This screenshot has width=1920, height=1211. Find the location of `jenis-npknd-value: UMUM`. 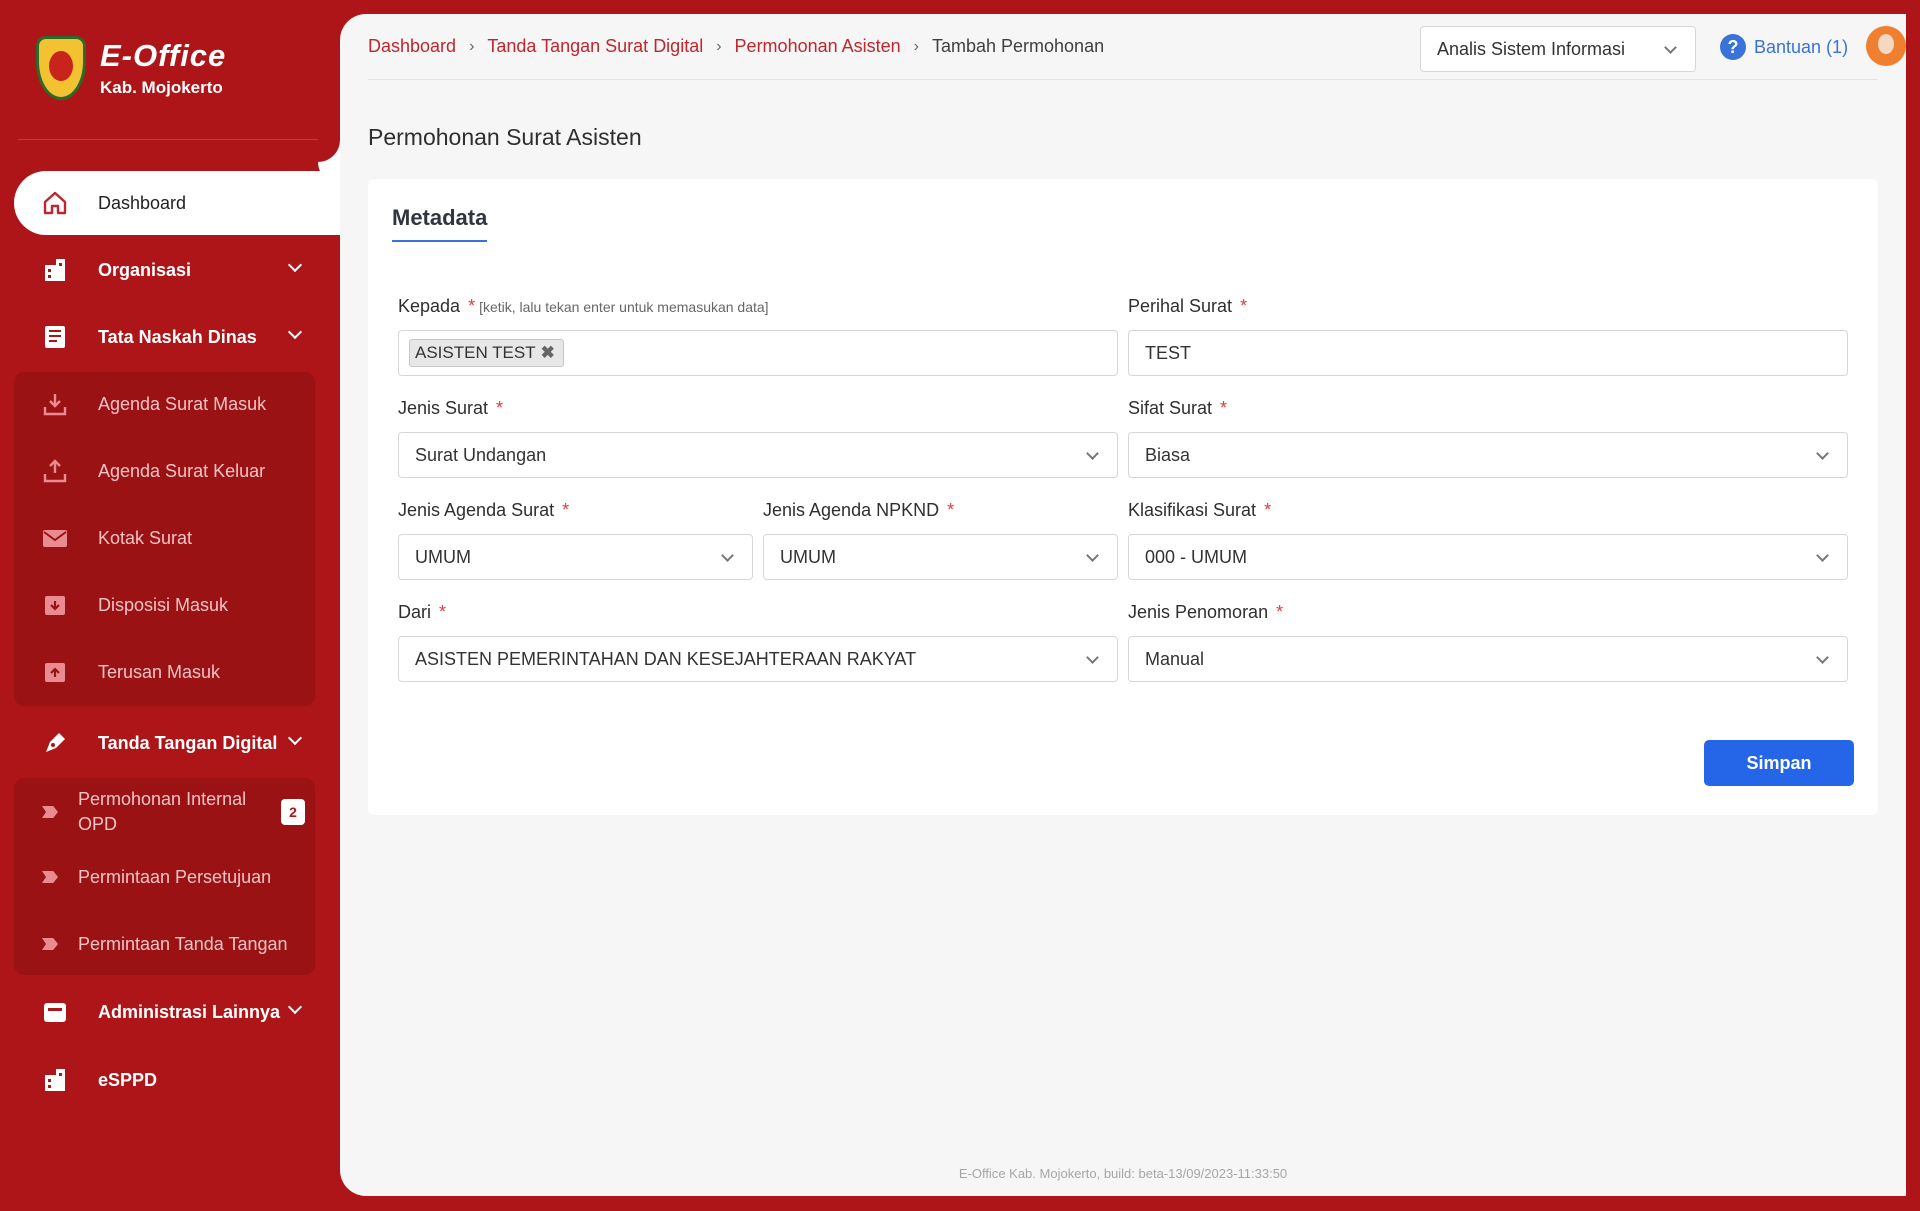

jenis-npknd-value: UMUM is located at coordinates (808, 556).